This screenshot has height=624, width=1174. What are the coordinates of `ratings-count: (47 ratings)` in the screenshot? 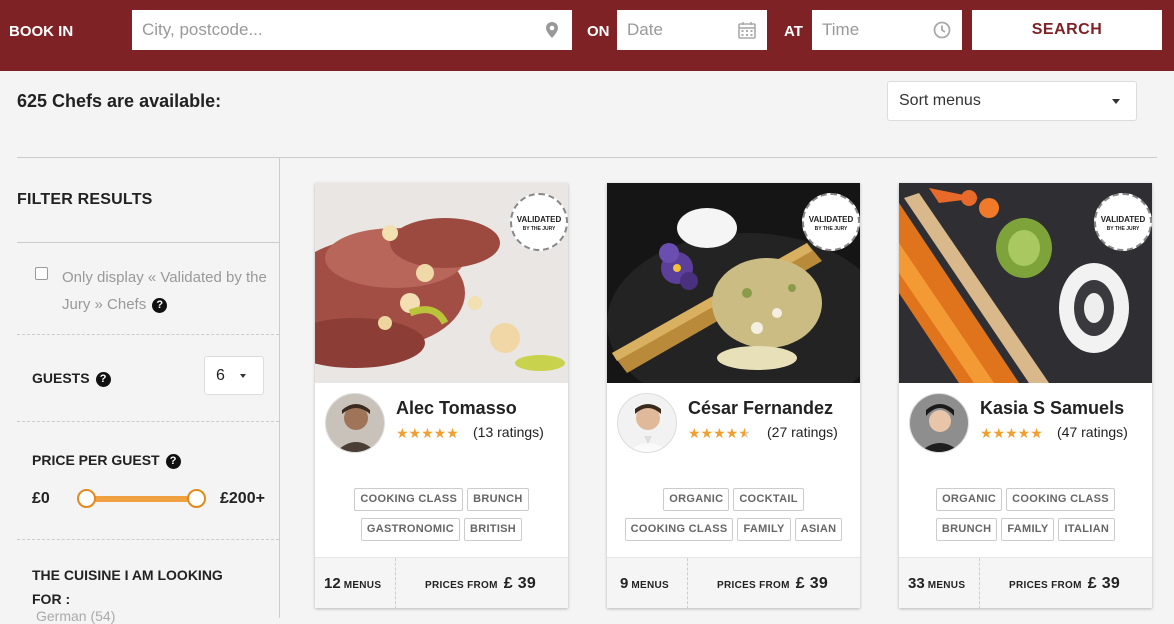 It's located at (1092, 432).